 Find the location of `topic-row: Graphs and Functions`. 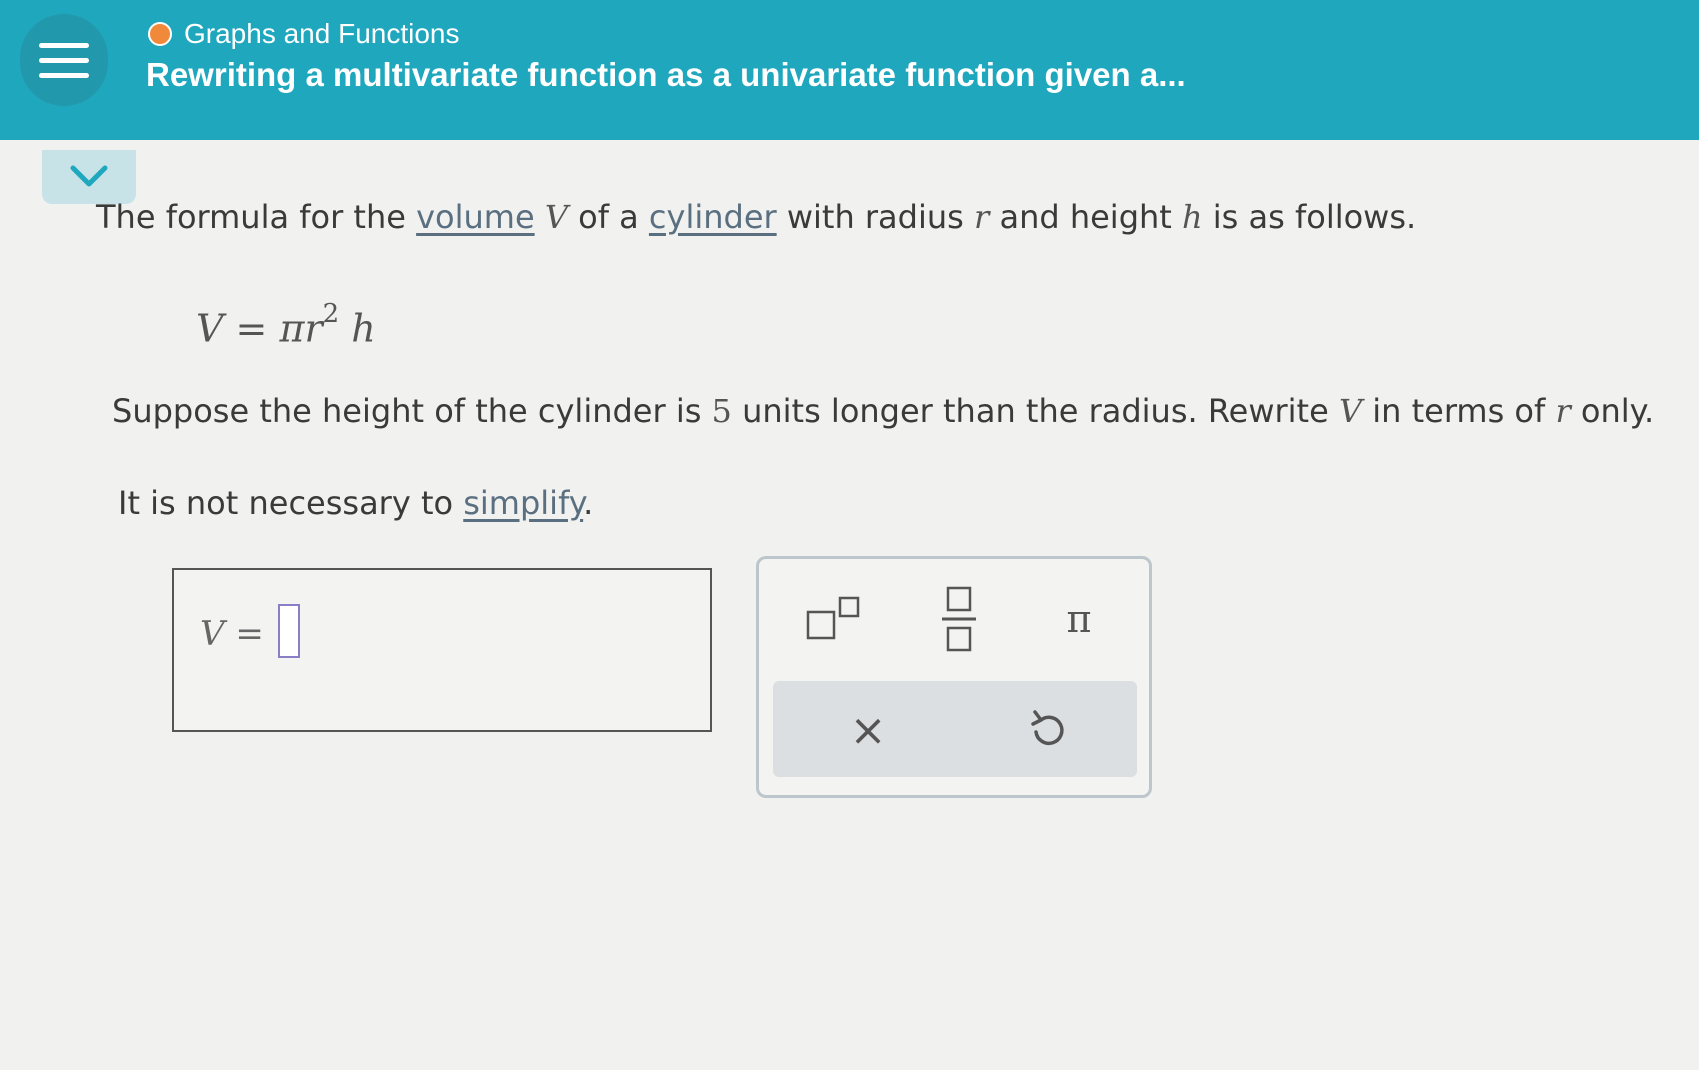

topic-row: Graphs and Functions is located at coordinates (304, 34).